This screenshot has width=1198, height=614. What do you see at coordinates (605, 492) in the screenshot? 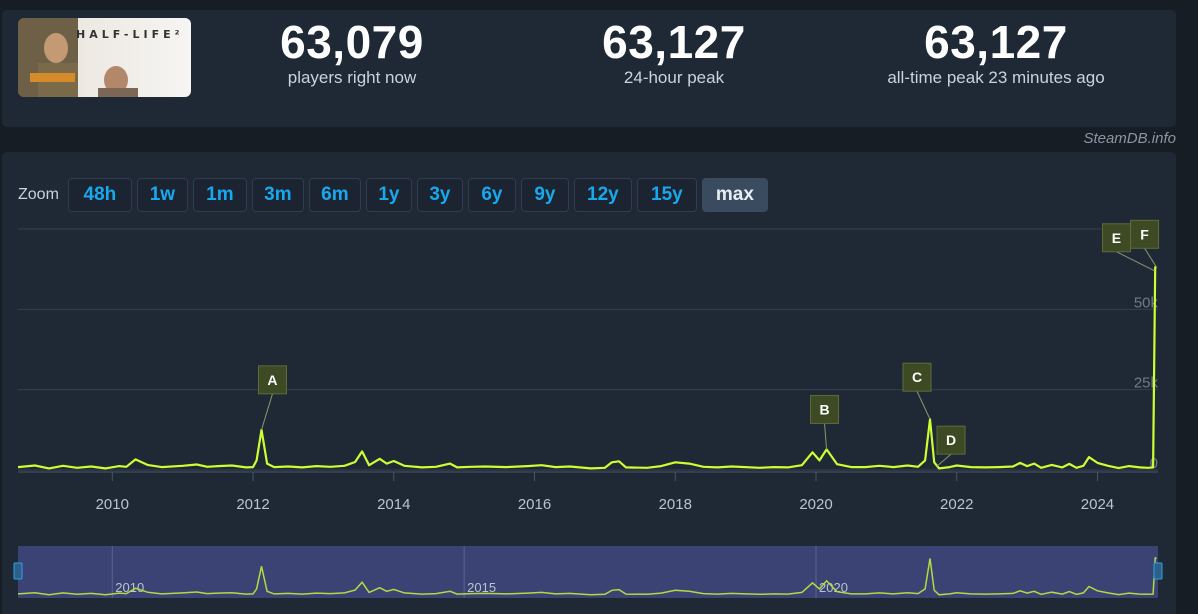
I see `x-axis: 2010 2012 2014 2016 2018 2020 2022 2024` at bounding box center [605, 492].